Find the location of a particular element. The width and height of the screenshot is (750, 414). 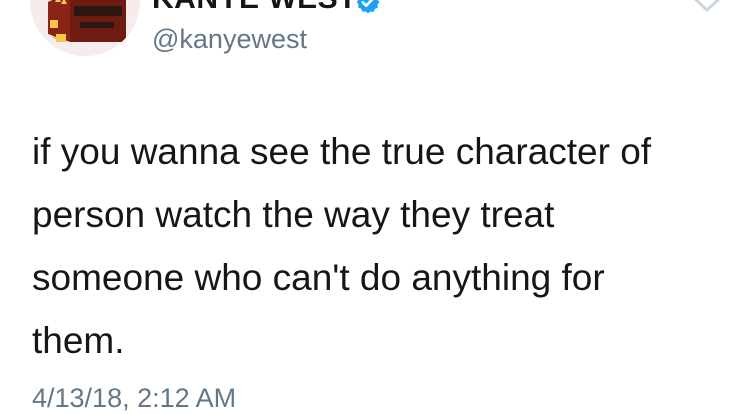

tweet-text-line: if you wanna see the true character of is located at coordinates (342, 151).